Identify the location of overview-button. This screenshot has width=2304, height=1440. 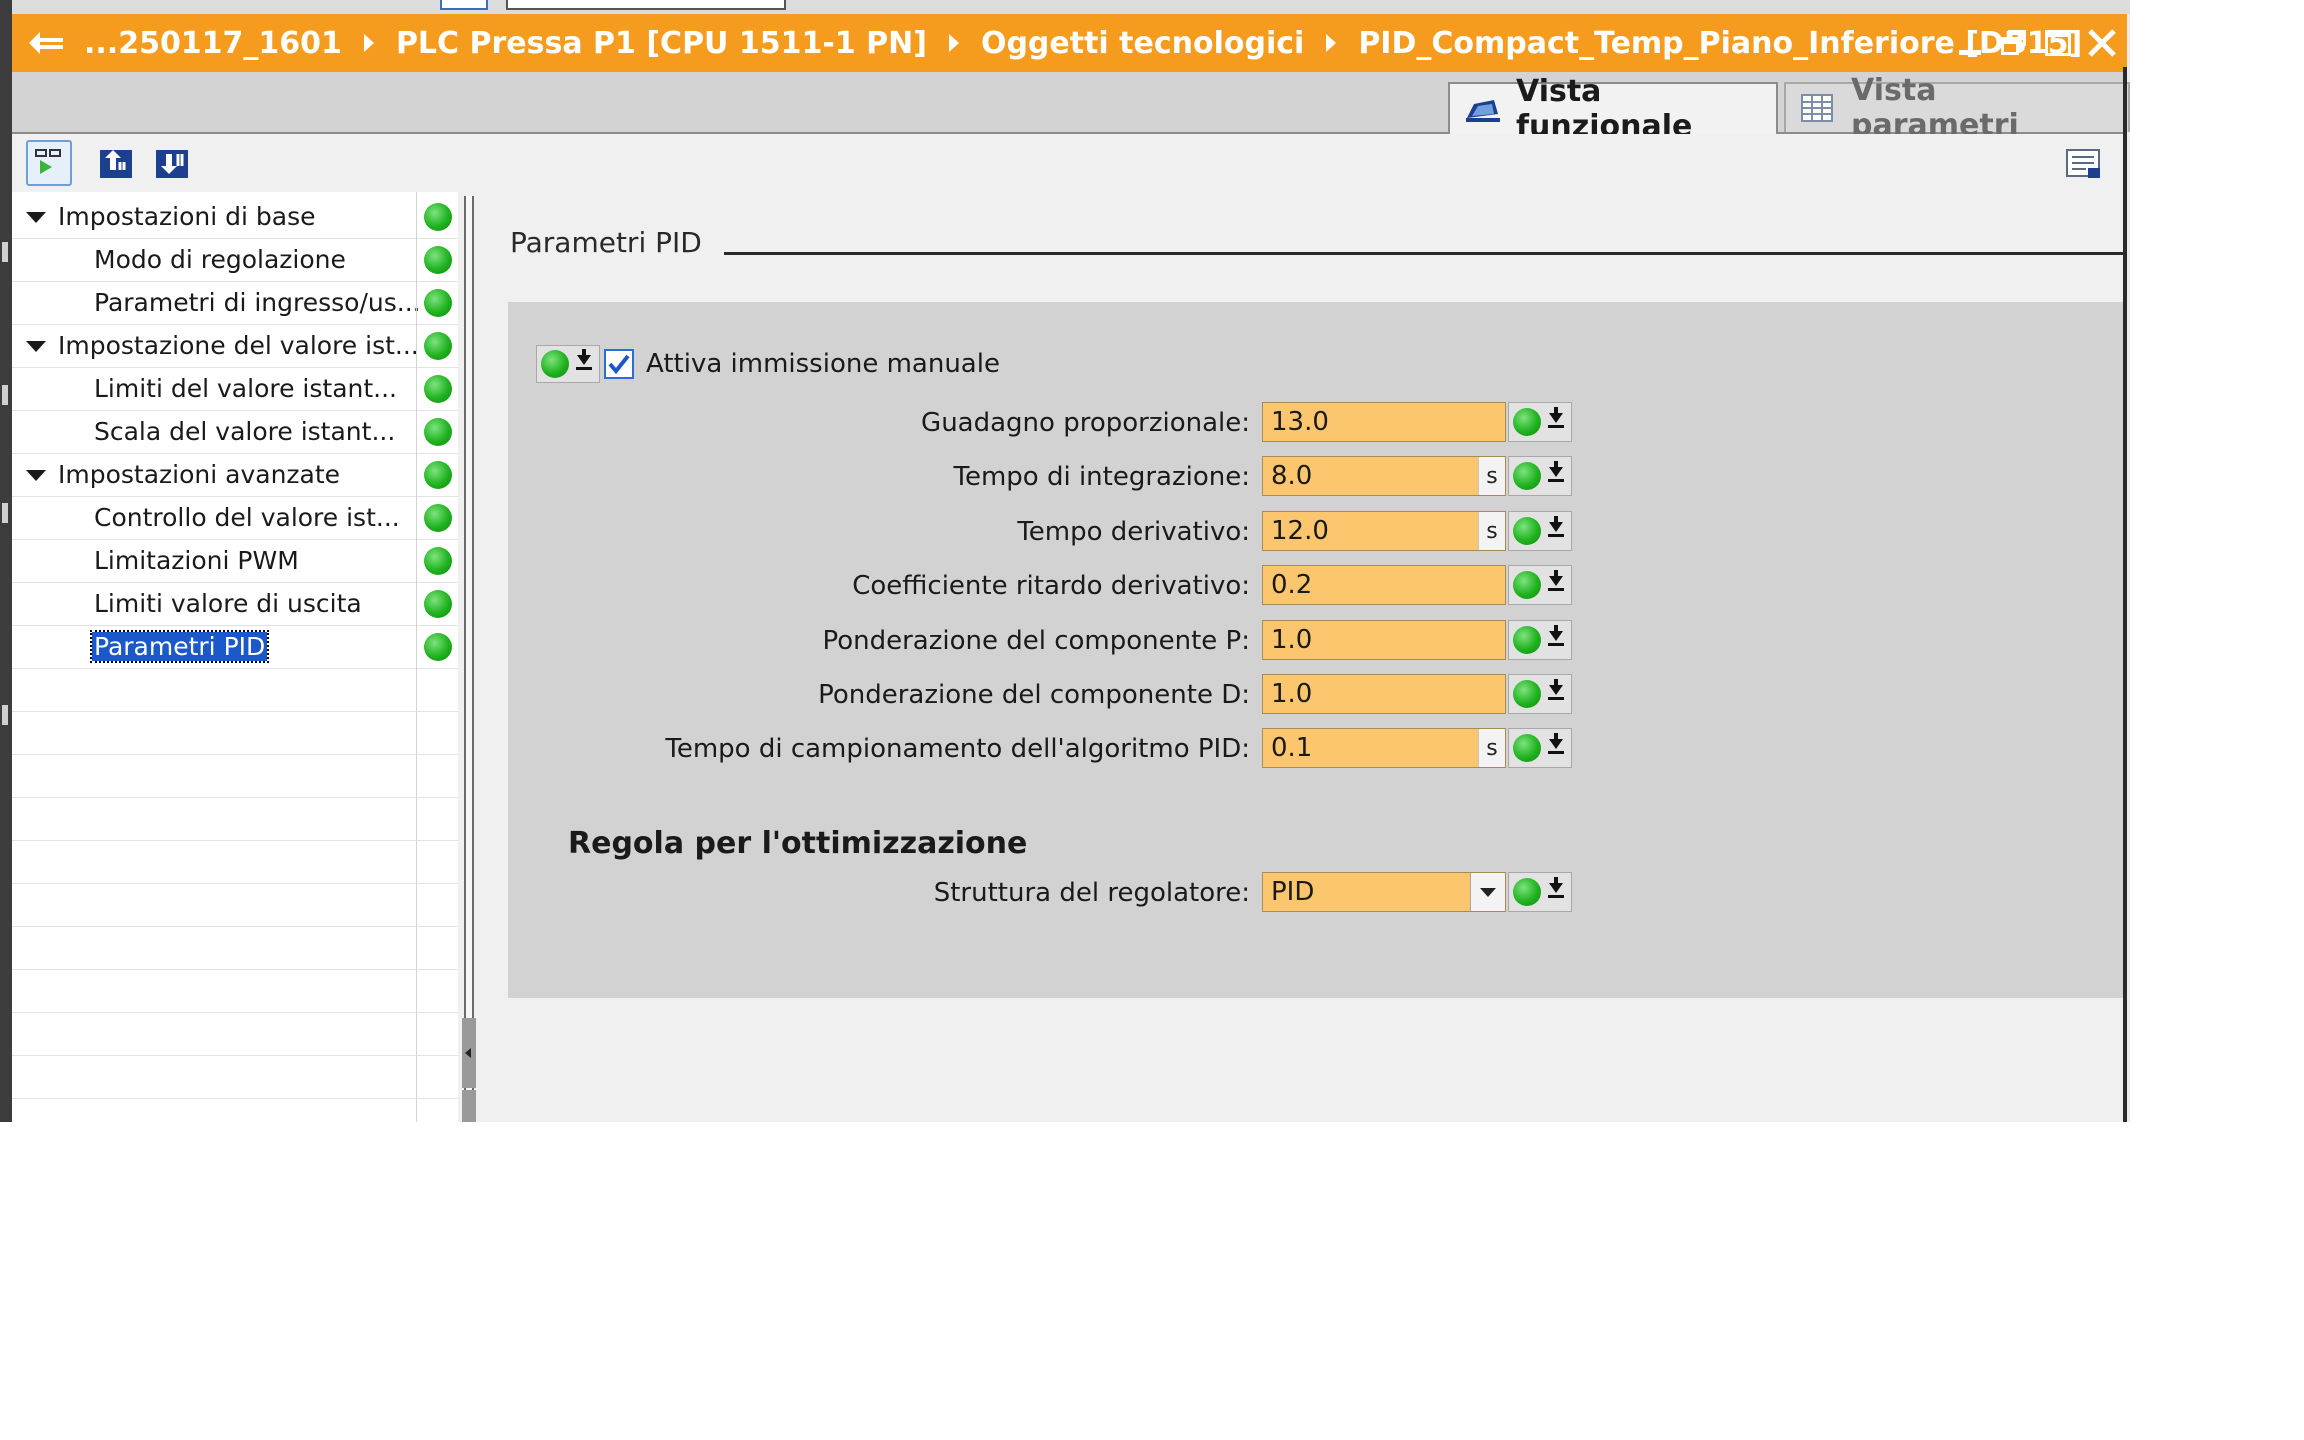
(49, 163).